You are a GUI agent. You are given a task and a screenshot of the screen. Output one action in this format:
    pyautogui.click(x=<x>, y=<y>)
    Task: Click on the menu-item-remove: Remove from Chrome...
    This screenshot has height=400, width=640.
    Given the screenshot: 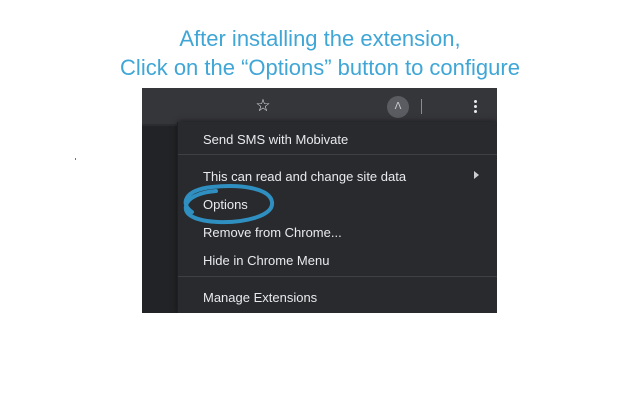 What is the action you would take?
    pyautogui.click(x=272, y=233)
    